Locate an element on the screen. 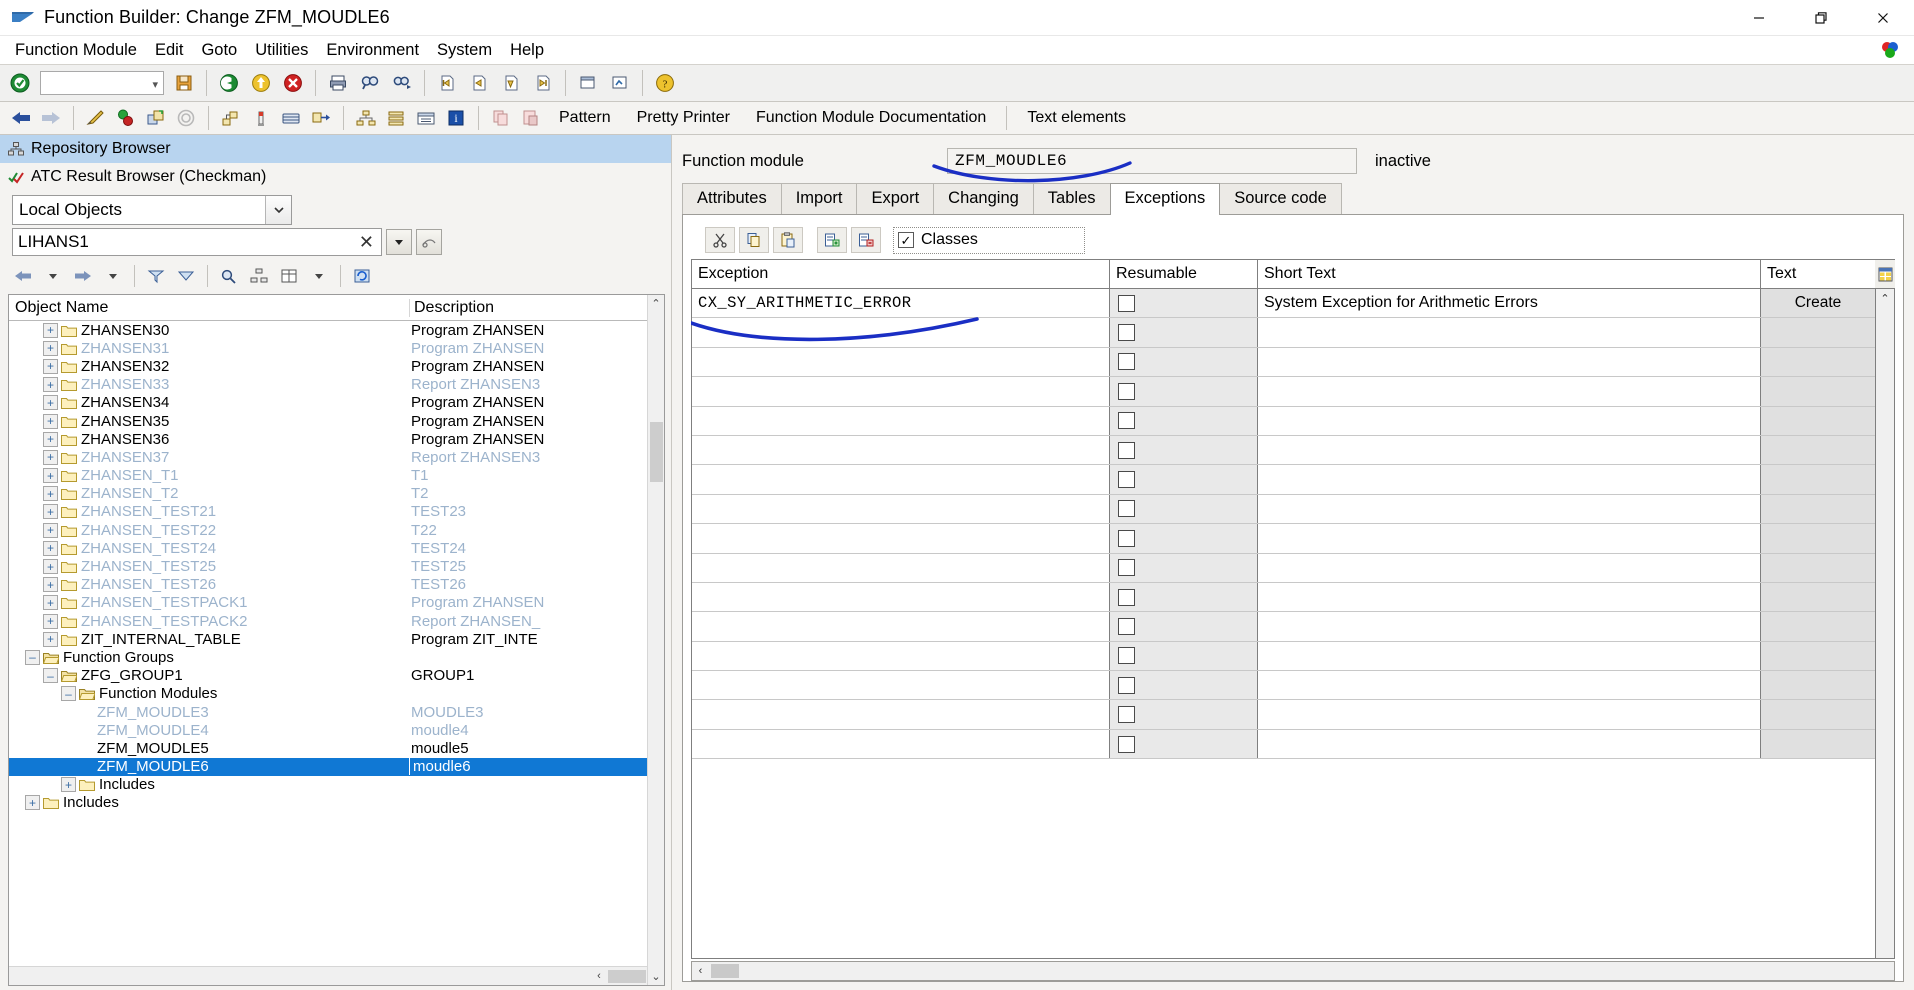  grid-scroll-left-icon: ‹ is located at coordinates (700, 971).